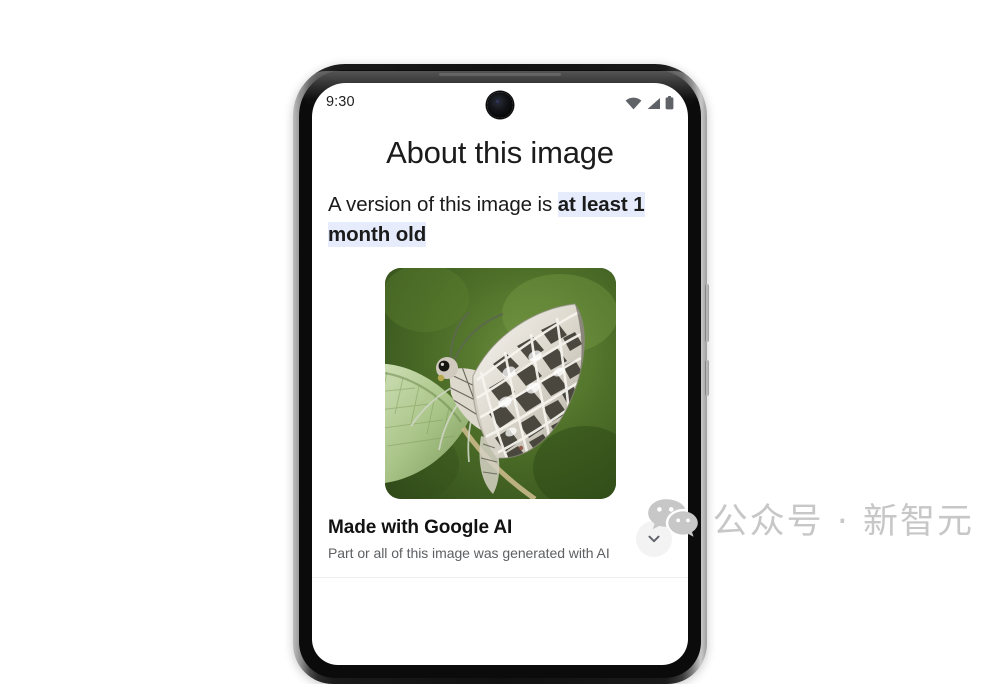  I want to click on section-divider, so click(500, 577).